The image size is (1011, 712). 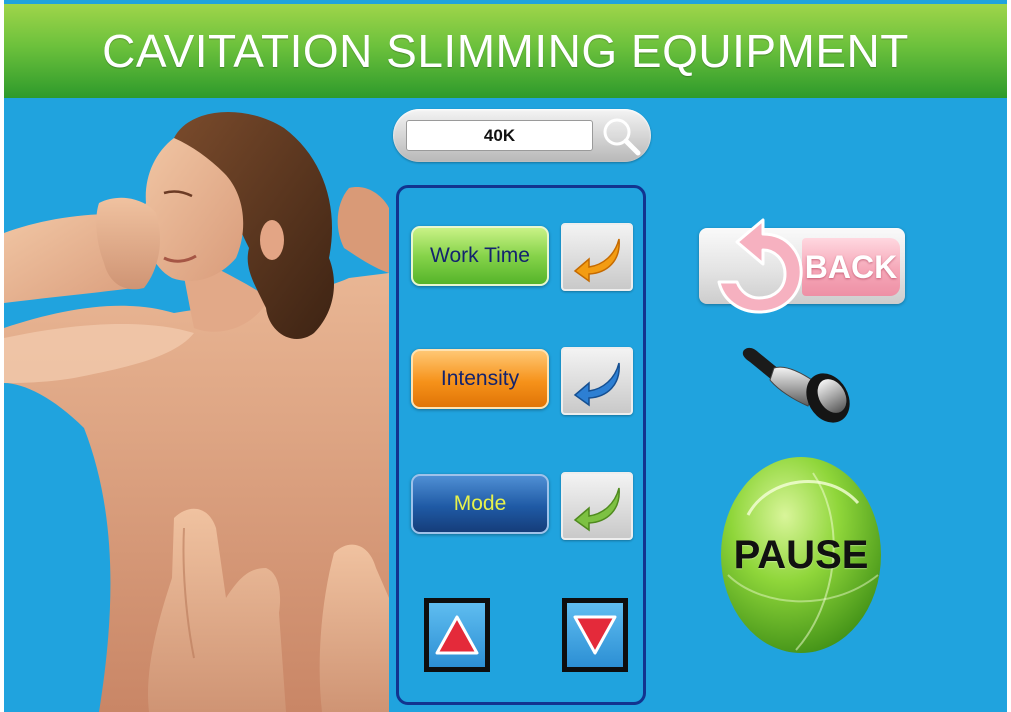 I want to click on intensity-confirm-button, so click(x=597, y=381).